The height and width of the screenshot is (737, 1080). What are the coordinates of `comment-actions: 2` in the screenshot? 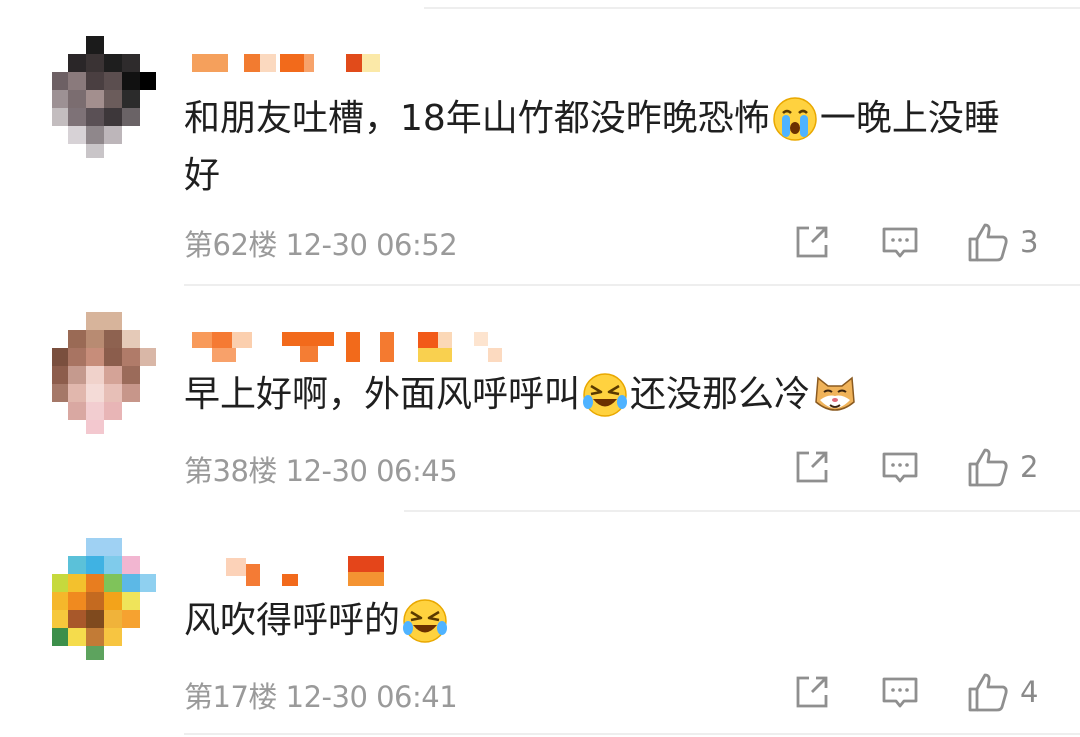 It's located at (930, 467).